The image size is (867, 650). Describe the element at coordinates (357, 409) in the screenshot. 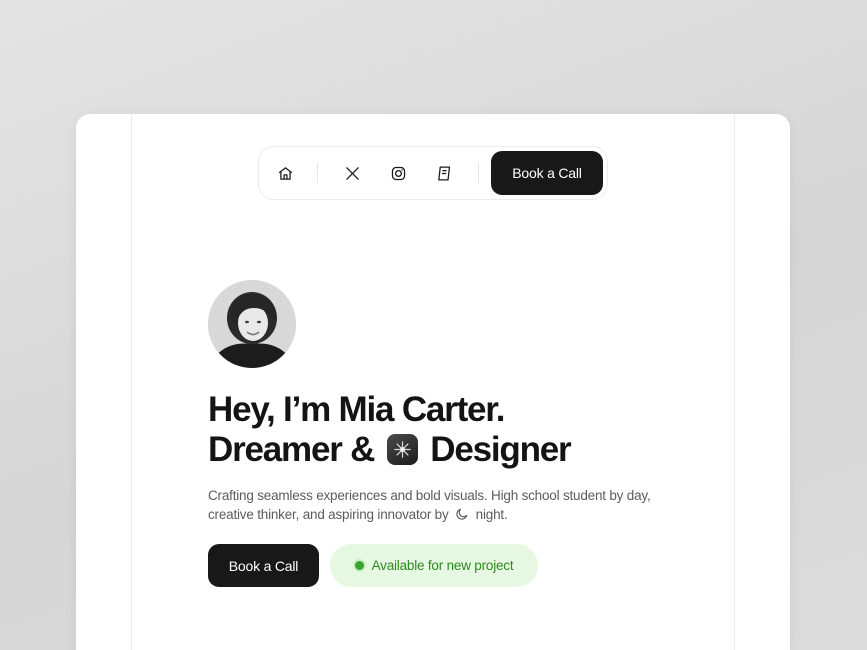

I see `headline-line-1: Hey, I’m Mia Carter.` at that location.